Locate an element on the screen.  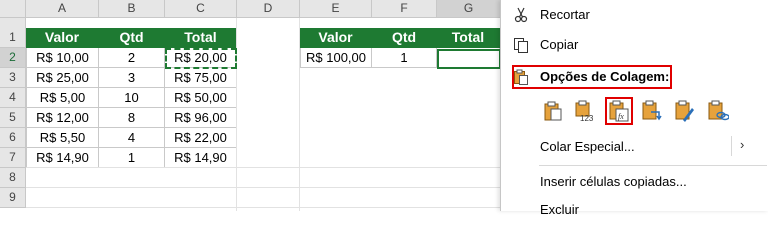
table1-cell: R$ 25,00 is located at coordinates (62, 78).